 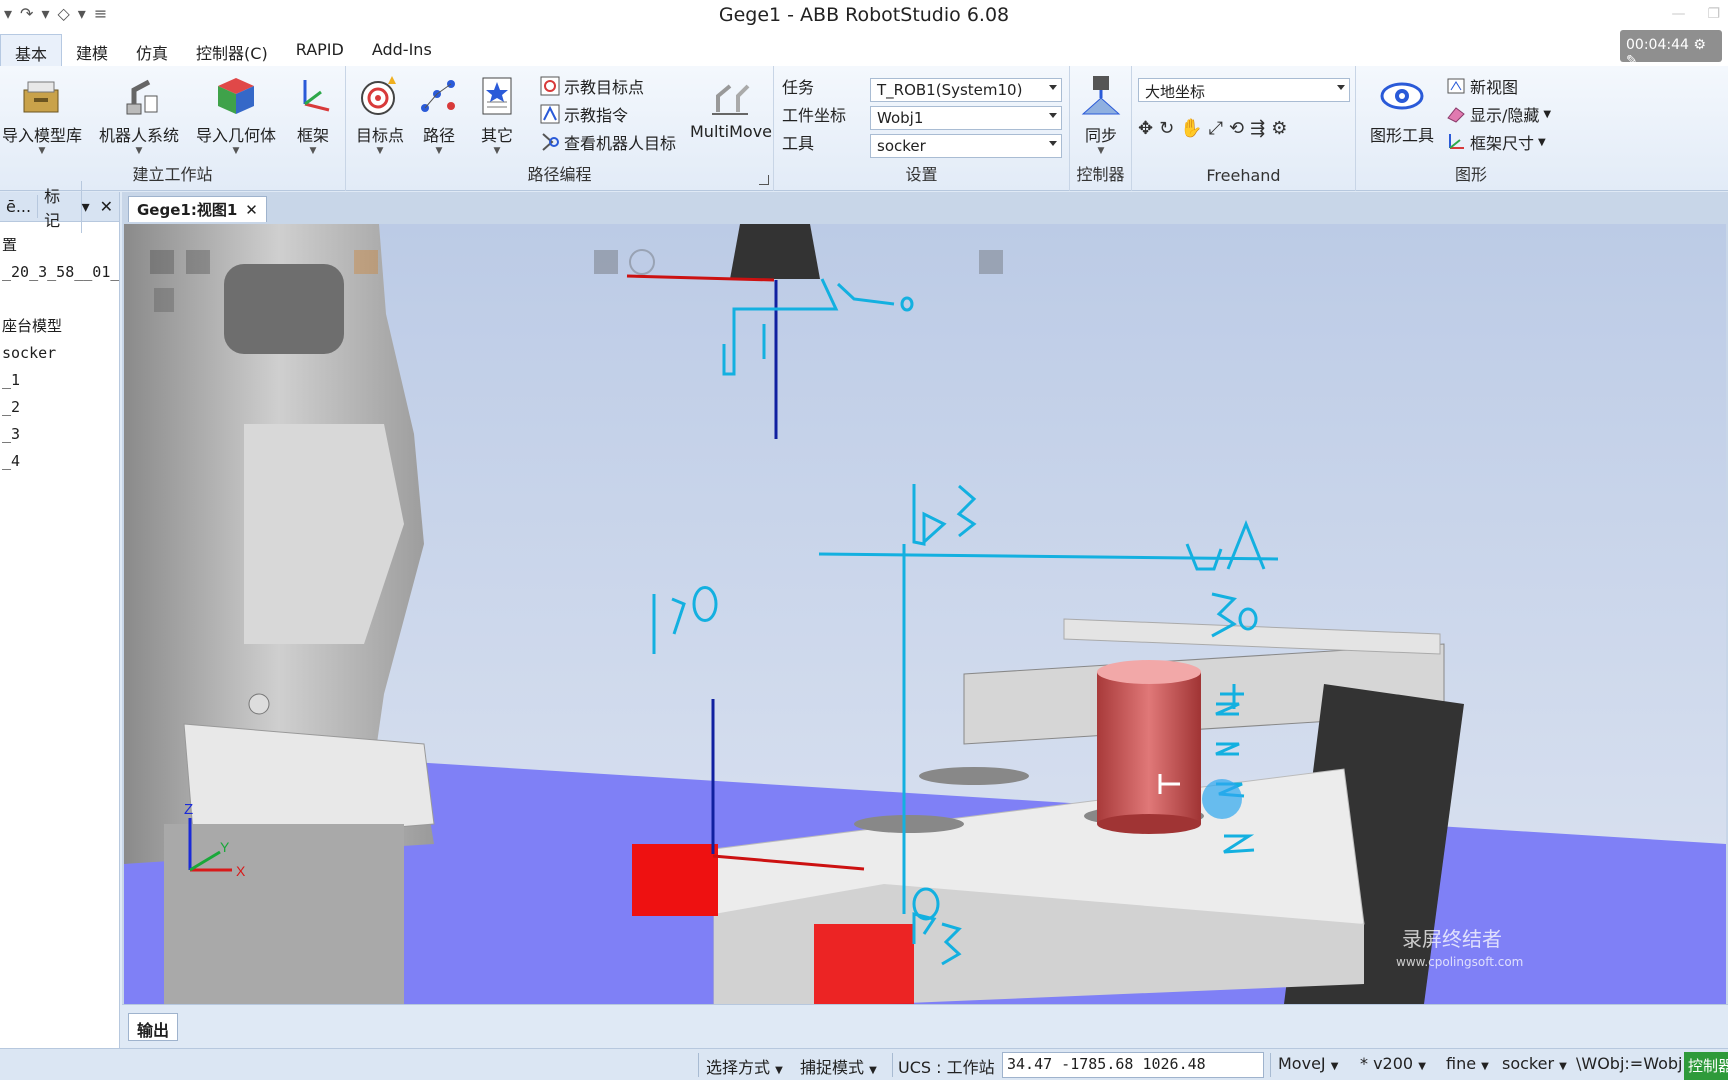 I want to click on tree-item: _4, so click(x=59, y=461).